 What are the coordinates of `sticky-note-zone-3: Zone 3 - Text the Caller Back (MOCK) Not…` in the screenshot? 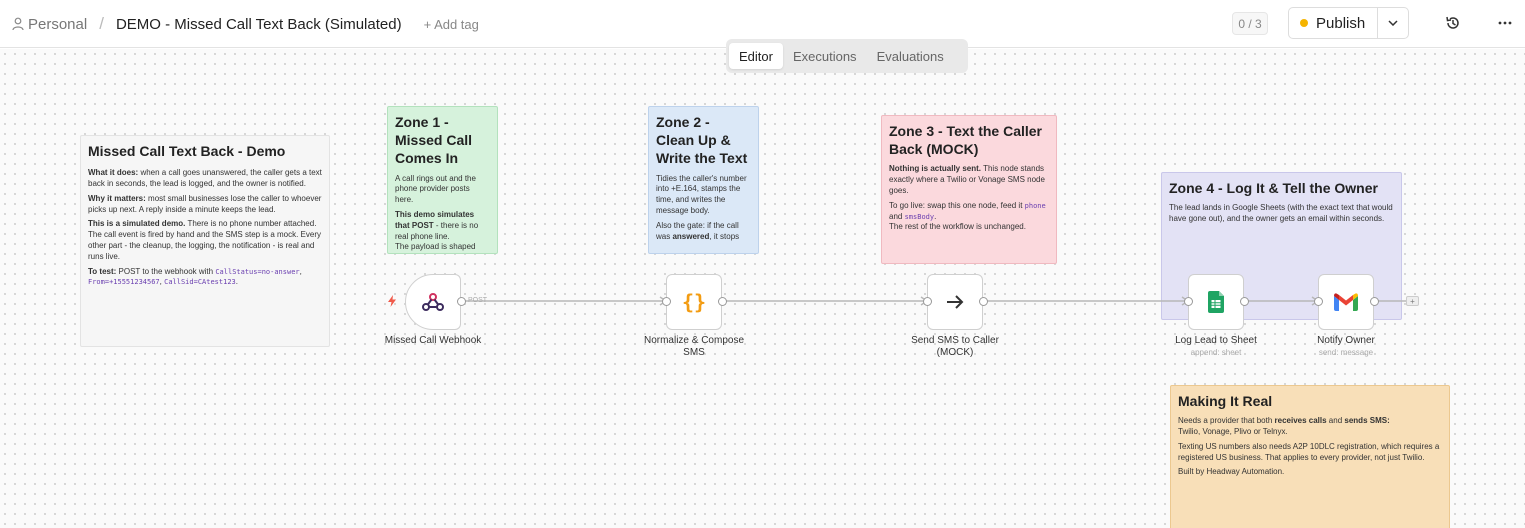 It's located at (969, 189).